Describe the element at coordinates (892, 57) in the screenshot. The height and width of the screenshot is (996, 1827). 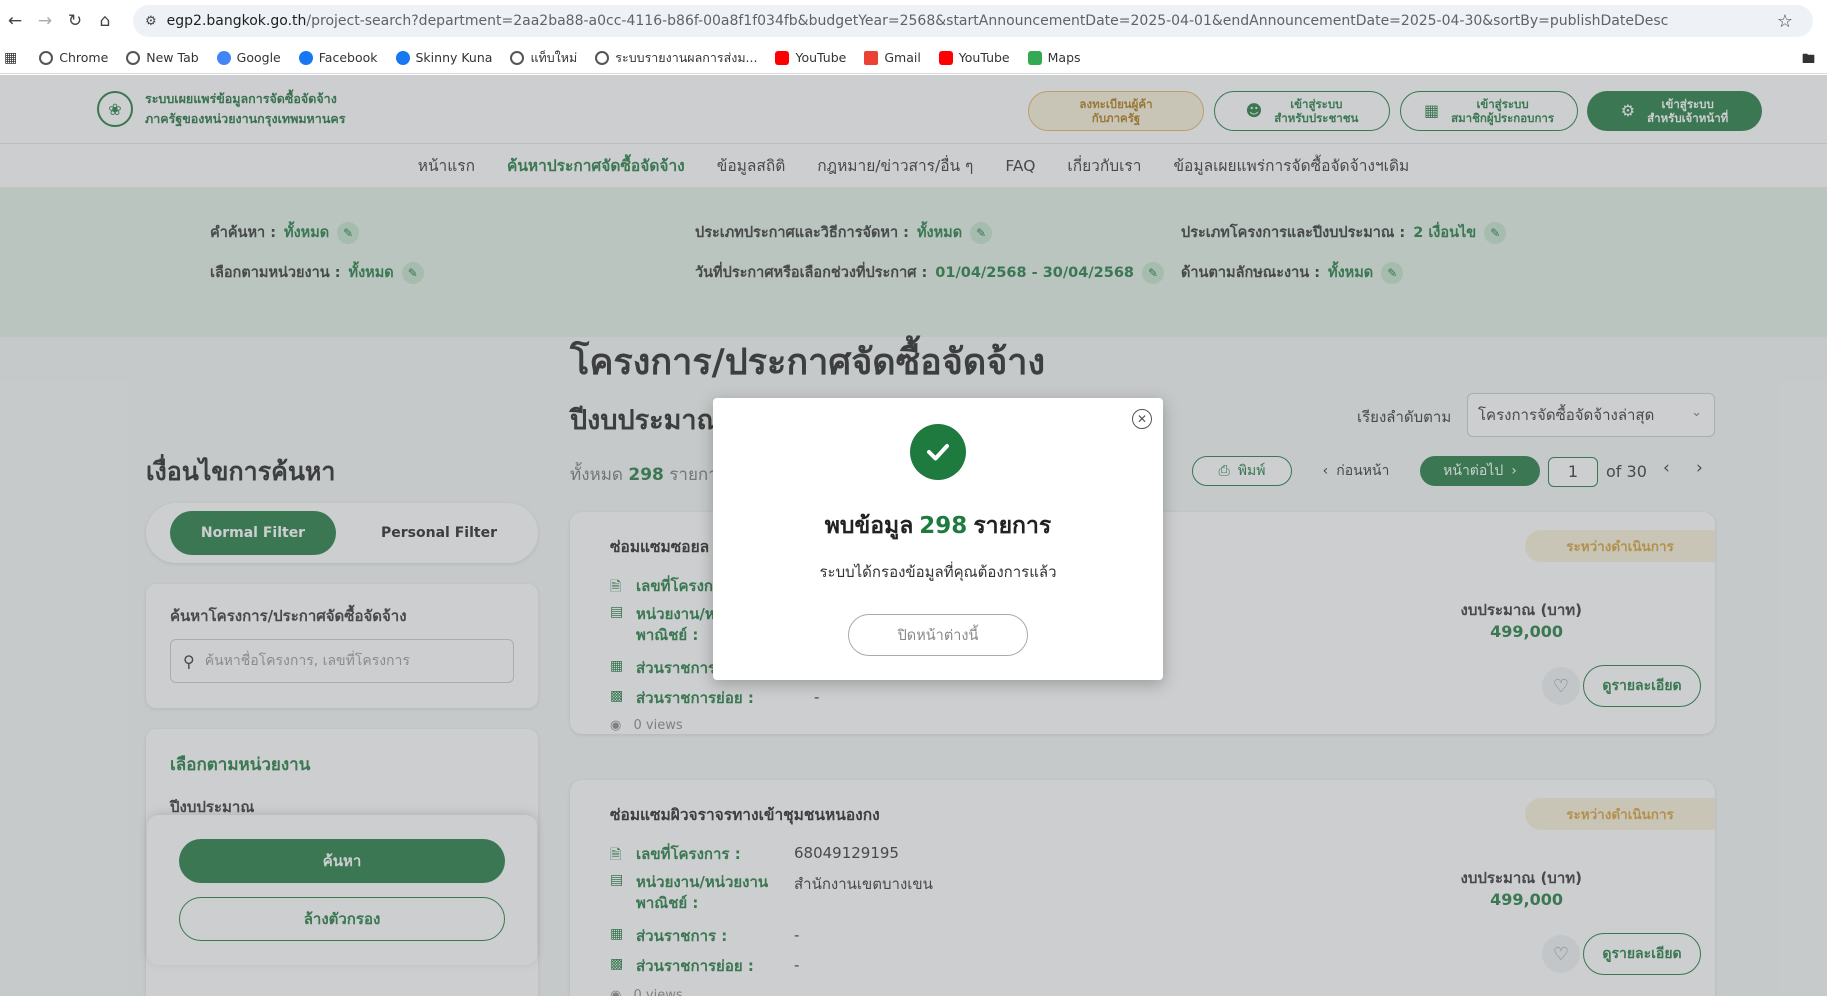
I see `bookmark-item: Gmail` at that location.